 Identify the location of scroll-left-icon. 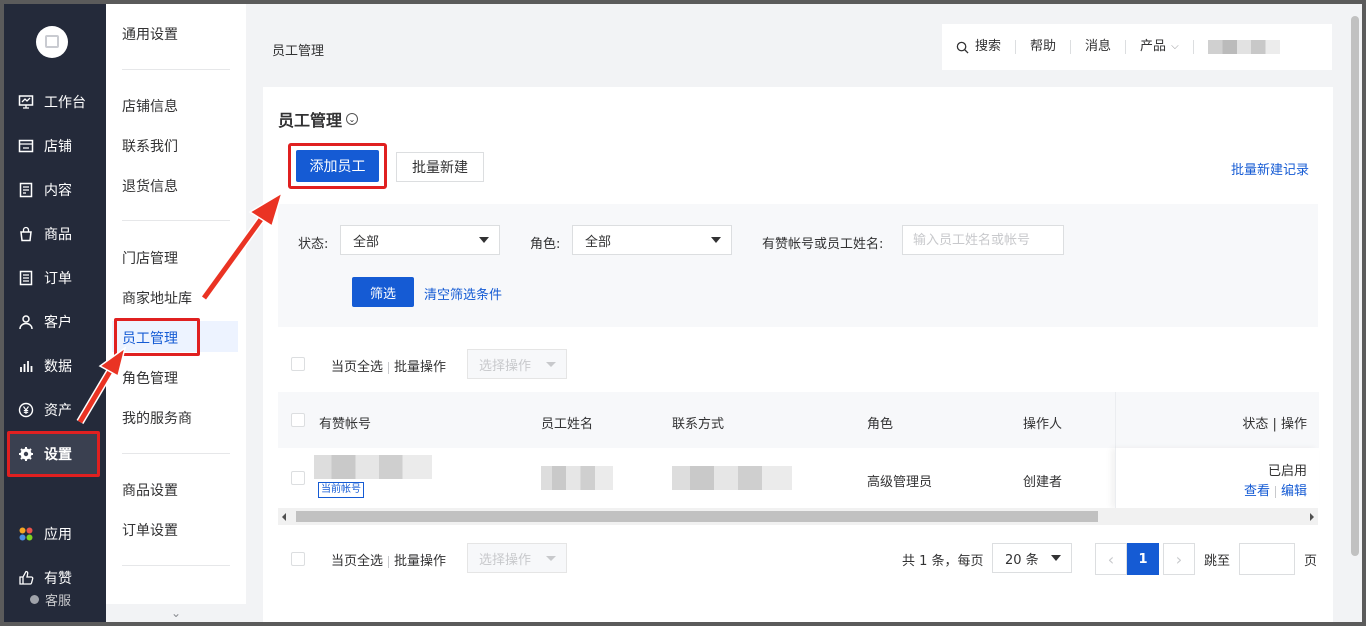
(284, 517).